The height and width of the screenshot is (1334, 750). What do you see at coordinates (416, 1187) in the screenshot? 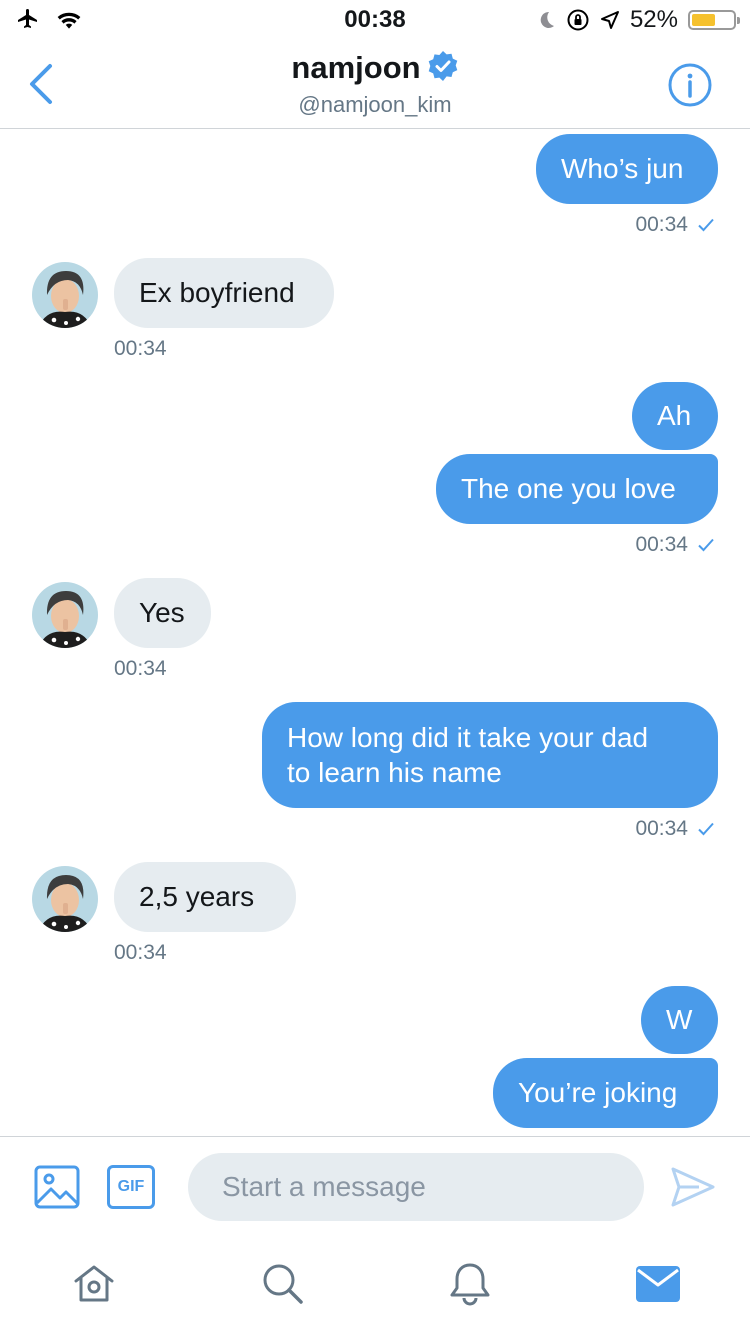
I see `message-input` at bounding box center [416, 1187].